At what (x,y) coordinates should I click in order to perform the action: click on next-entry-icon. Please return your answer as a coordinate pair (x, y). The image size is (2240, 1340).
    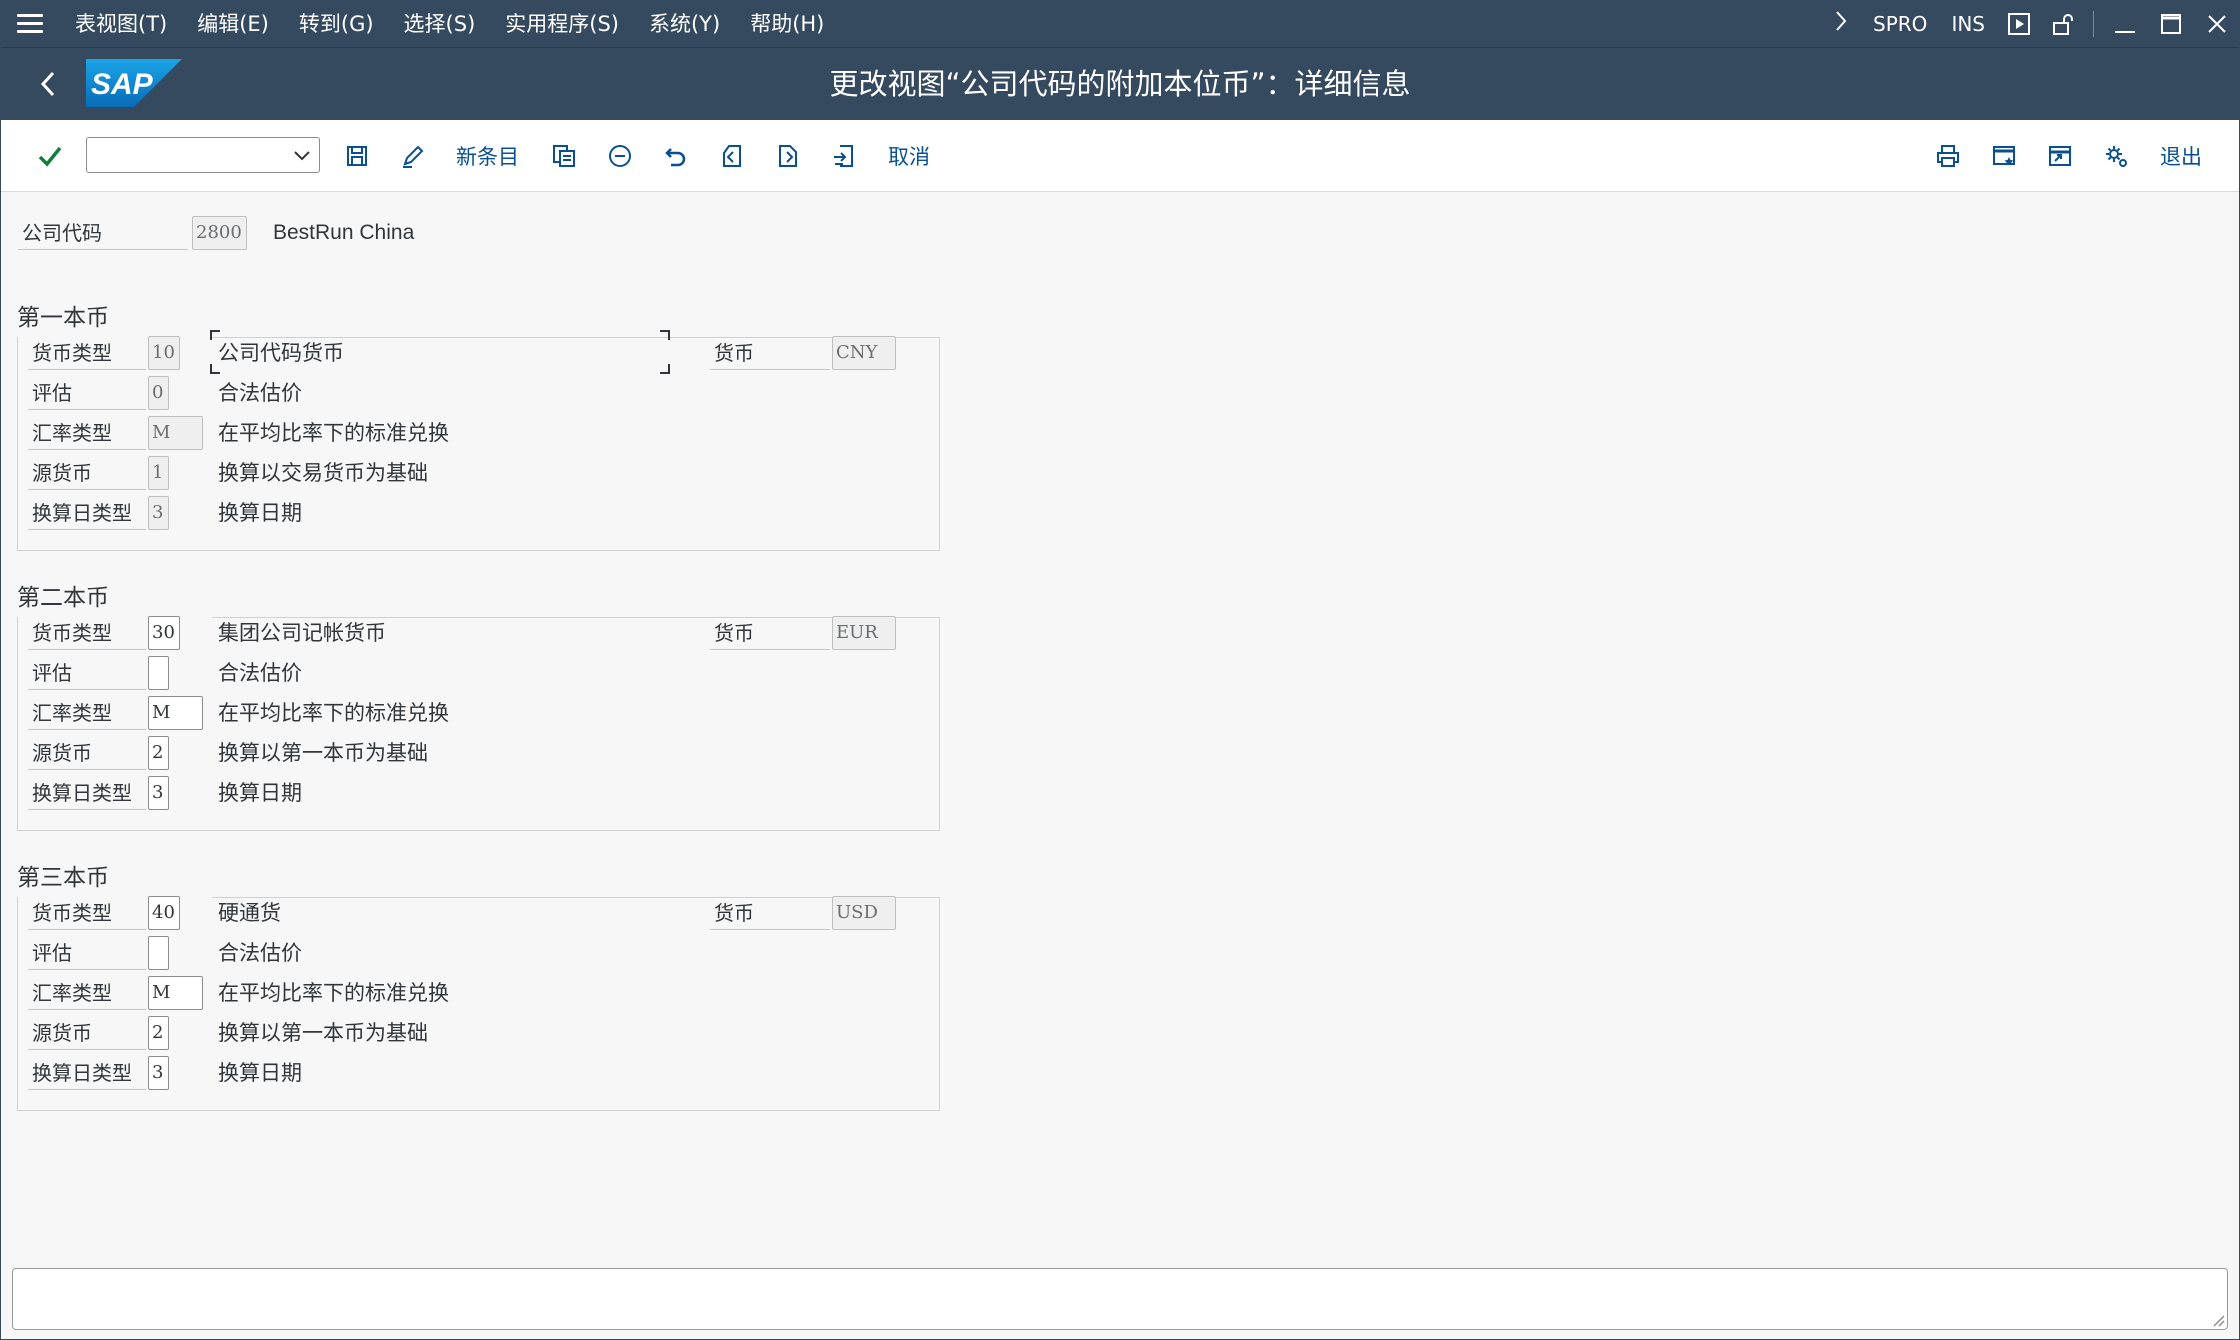
    Looking at the image, I should click on (788, 156).